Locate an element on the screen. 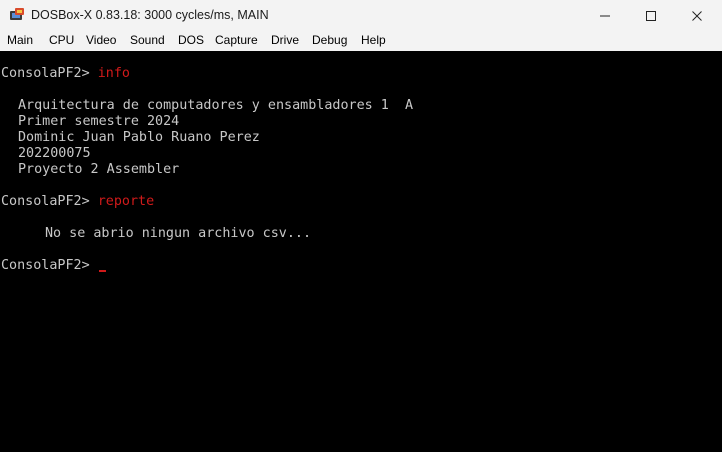  maximize-icon is located at coordinates (651, 15).